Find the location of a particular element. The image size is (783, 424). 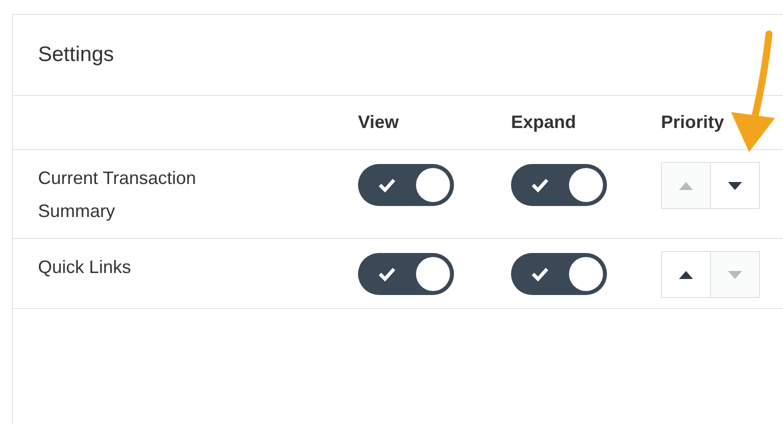

move-up-button is located at coordinates (686, 274).